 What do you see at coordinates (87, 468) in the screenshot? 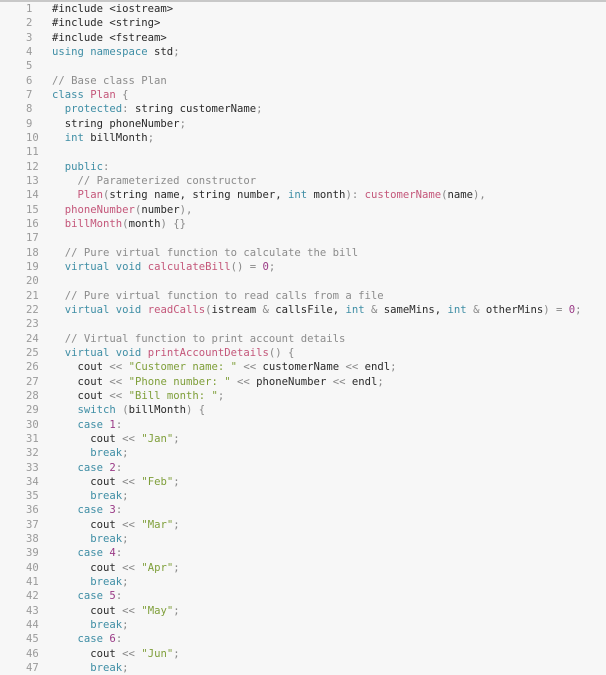
I see `line-text: case 2:` at bounding box center [87, 468].